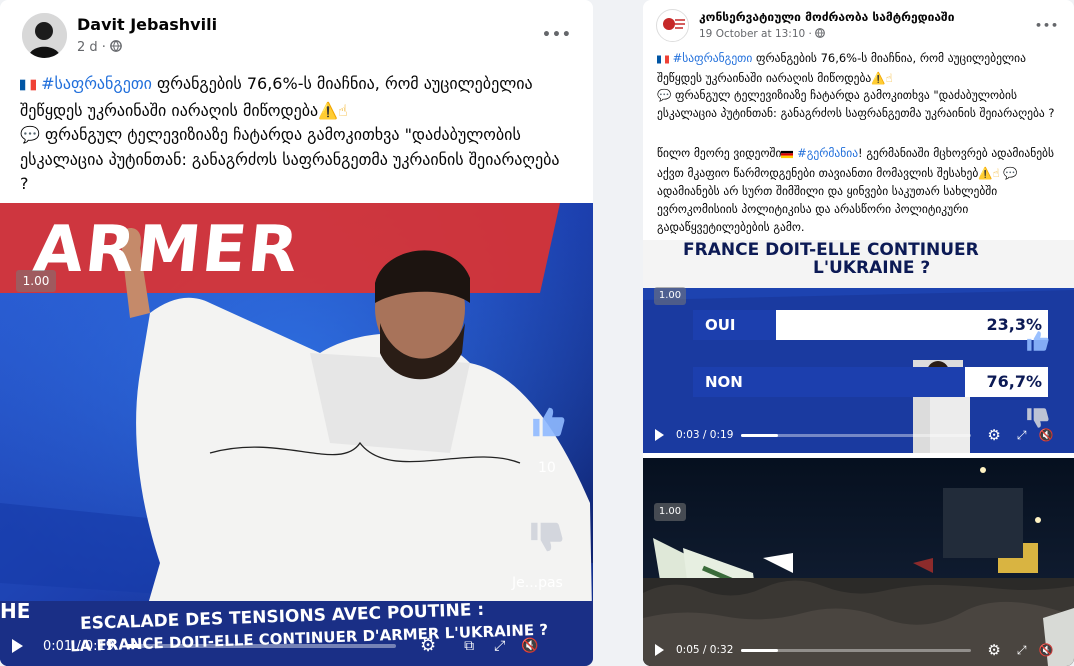 The height and width of the screenshot is (666, 1074). Describe the element at coordinates (827, 153) in the screenshot. I see `hashtag-link: #გერმანია` at that location.